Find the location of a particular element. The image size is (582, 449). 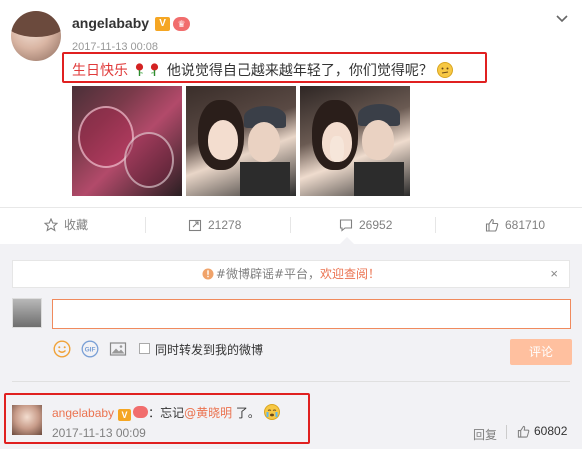

comment-text: angelababy V ：忘记@黄晓明 了。 is located at coordinates (166, 412).